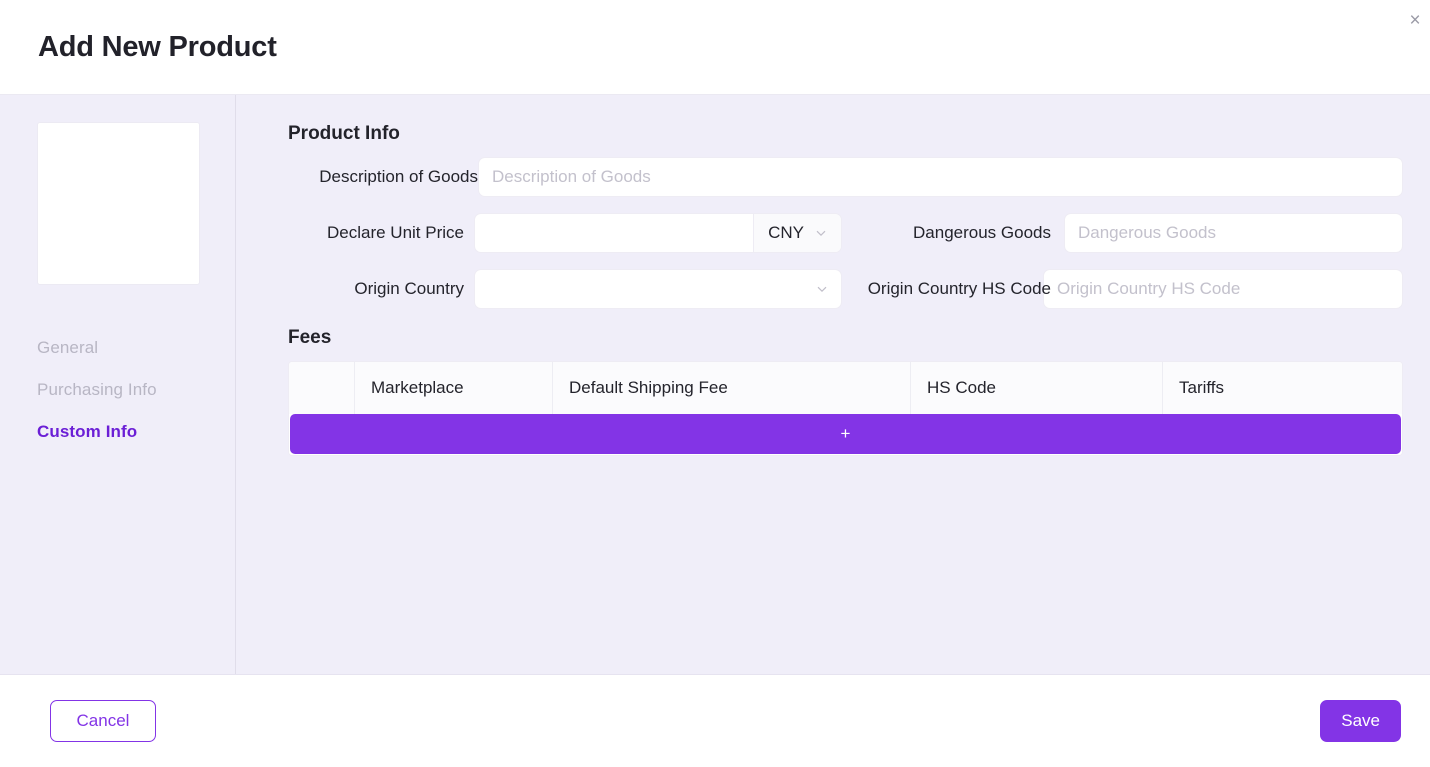 Image resolution: width=1430 pixels, height=767 pixels. What do you see at coordinates (1360, 721) in the screenshot?
I see `save-button: Save` at bounding box center [1360, 721].